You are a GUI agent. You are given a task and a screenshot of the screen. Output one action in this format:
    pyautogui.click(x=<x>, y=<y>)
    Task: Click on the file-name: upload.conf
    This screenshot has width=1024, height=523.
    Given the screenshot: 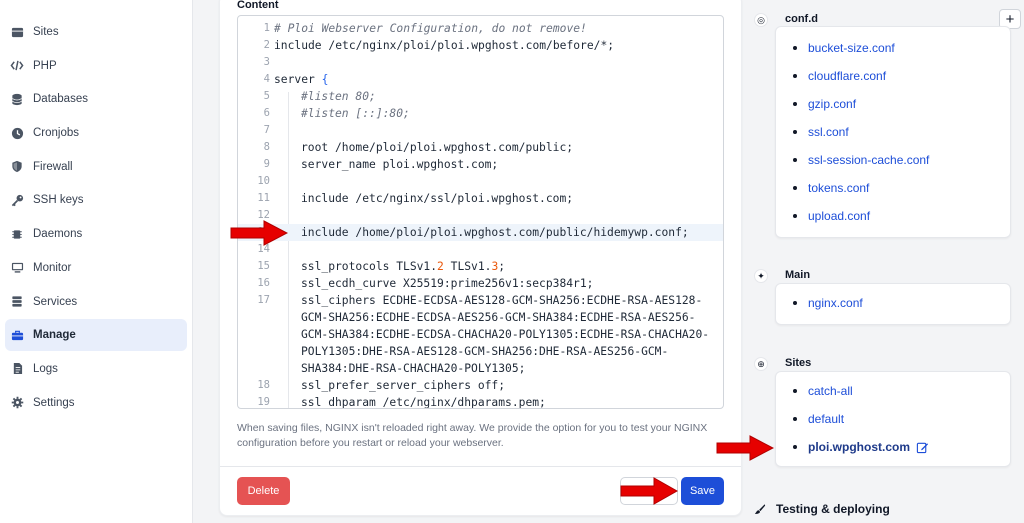 What is the action you would take?
    pyautogui.click(x=839, y=216)
    